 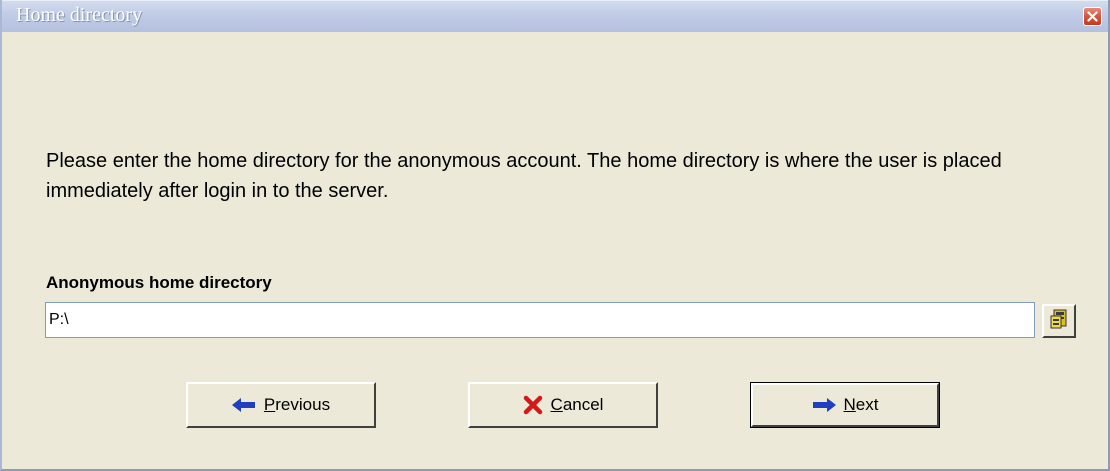 I want to click on next-button: Next, so click(x=845, y=405).